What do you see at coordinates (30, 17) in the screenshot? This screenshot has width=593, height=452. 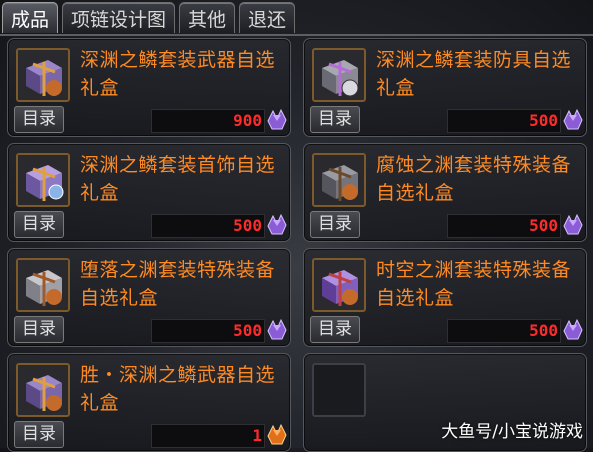 I see `tab-finished-products: 成品` at bounding box center [30, 17].